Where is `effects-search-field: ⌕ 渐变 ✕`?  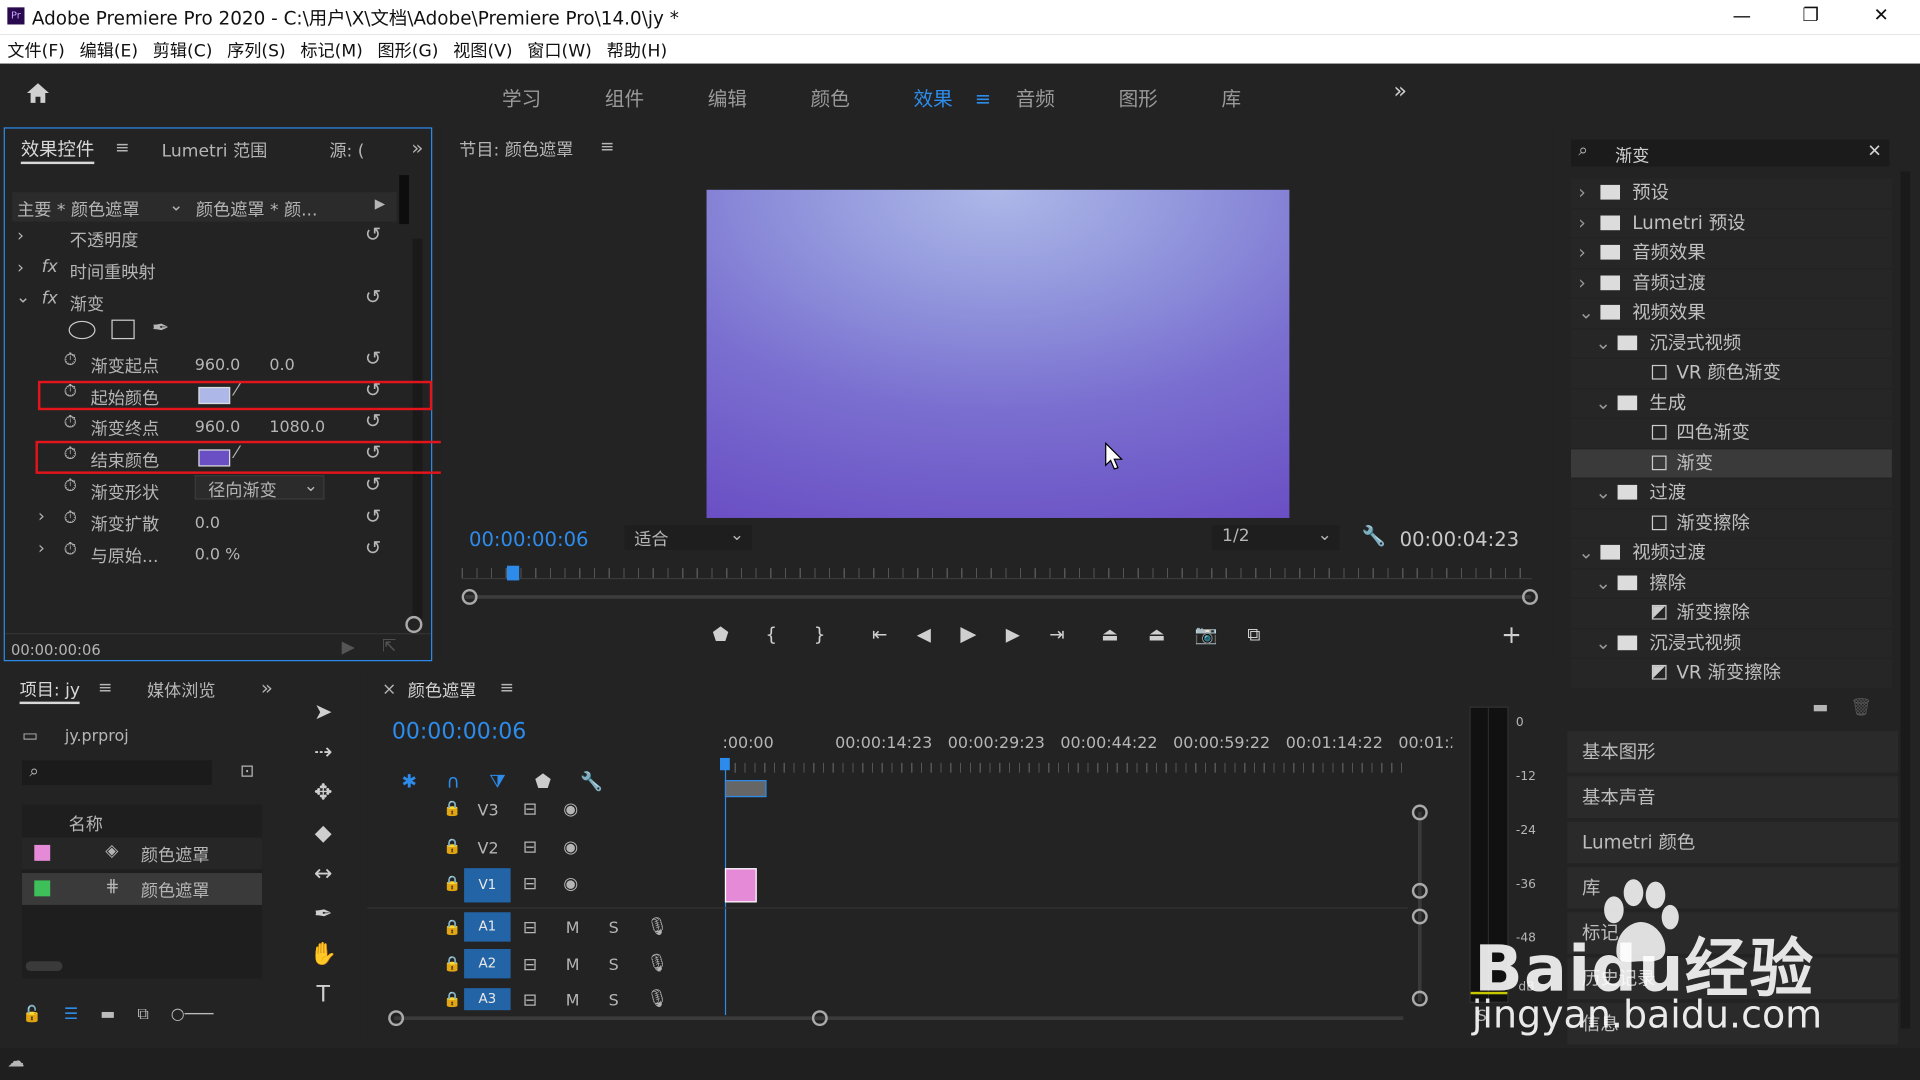 effects-search-field: ⌕ 渐变 ✕ is located at coordinates (1730, 153).